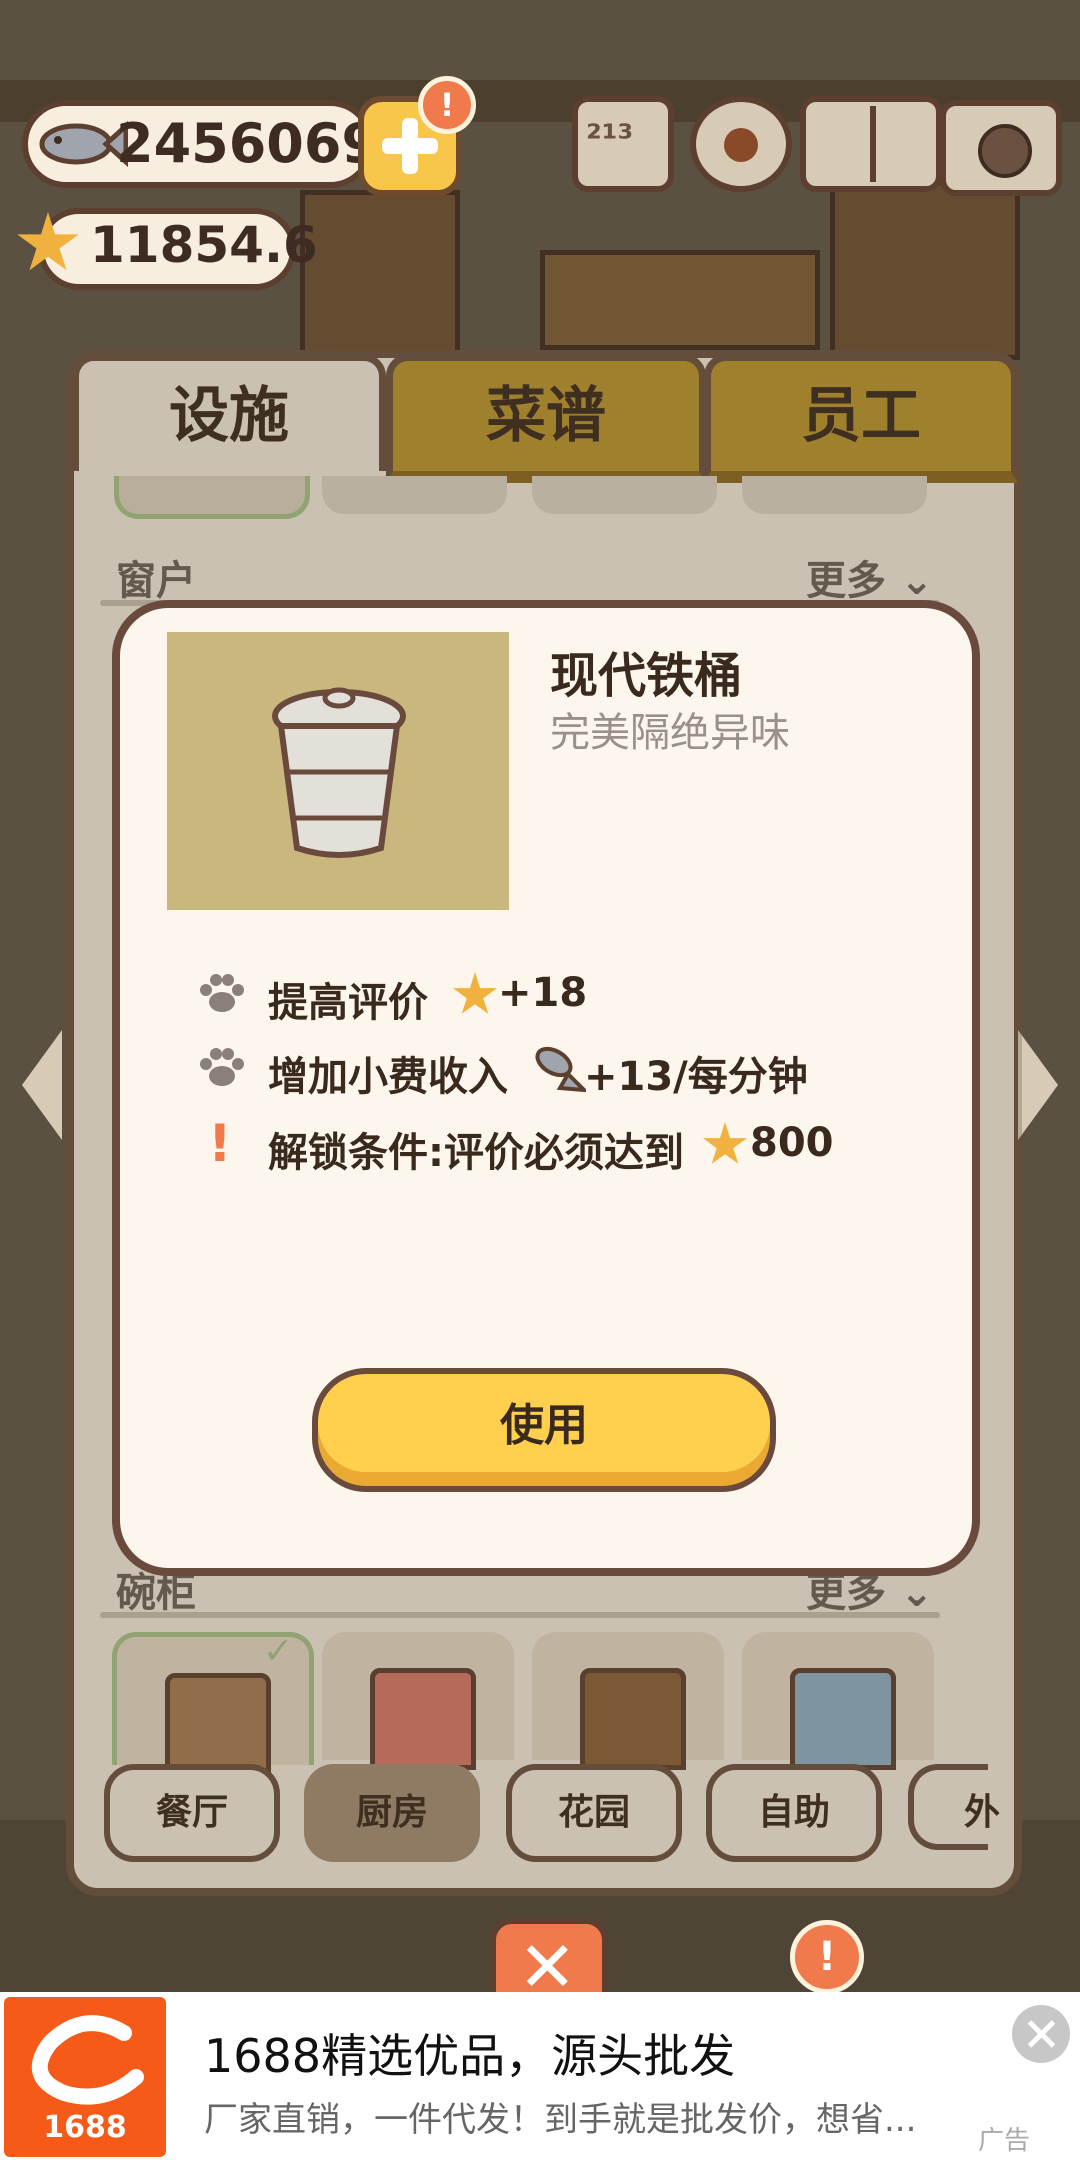  I want to click on attribute-rating-value: +18, so click(543, 993).